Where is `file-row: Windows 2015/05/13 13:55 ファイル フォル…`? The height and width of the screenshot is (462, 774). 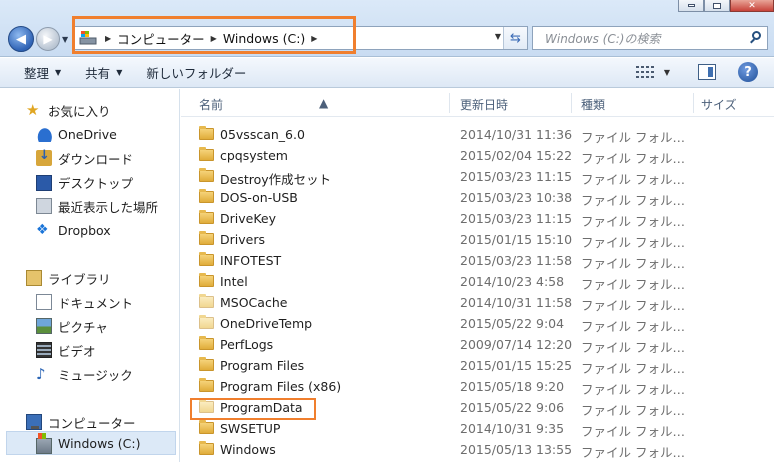 file-row: Windows 2015/05/13 13:55 ファイル フォル… is located at coordinates (477, 449).